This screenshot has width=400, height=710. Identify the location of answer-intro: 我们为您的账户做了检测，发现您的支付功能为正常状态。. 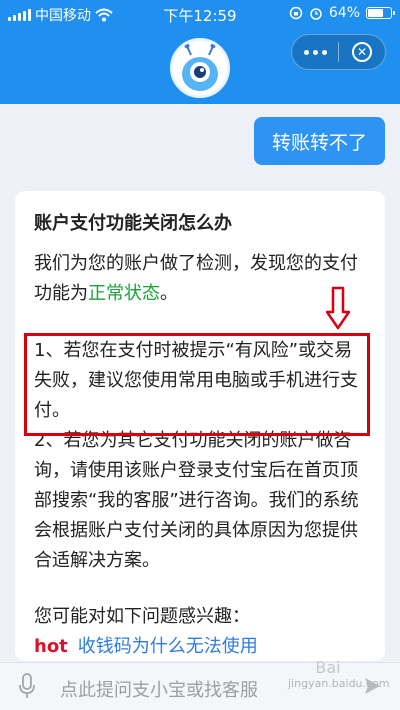
(196, 278).